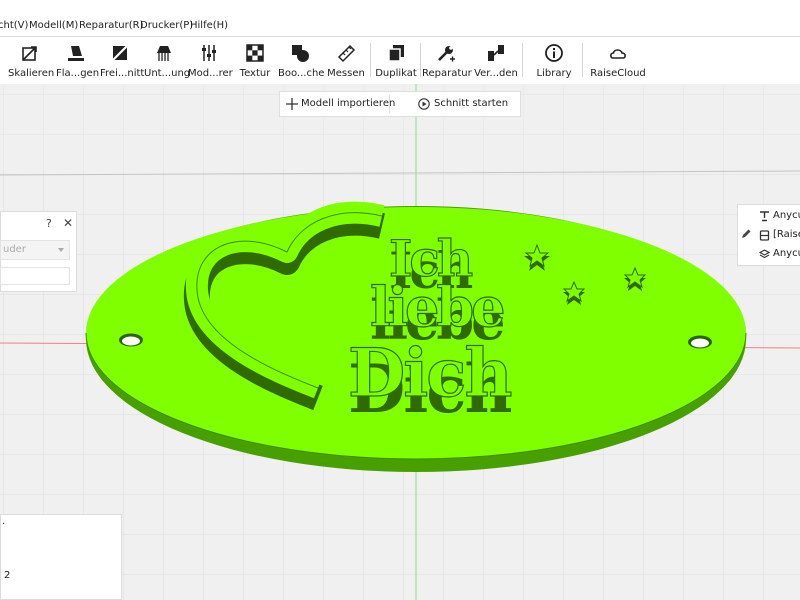 The image size is (800, 600). What do you see at coordinates (618, 73) in the screenshot?
I see `raisecloud-label: RaiseCloud` at bounding box center [618, 73].